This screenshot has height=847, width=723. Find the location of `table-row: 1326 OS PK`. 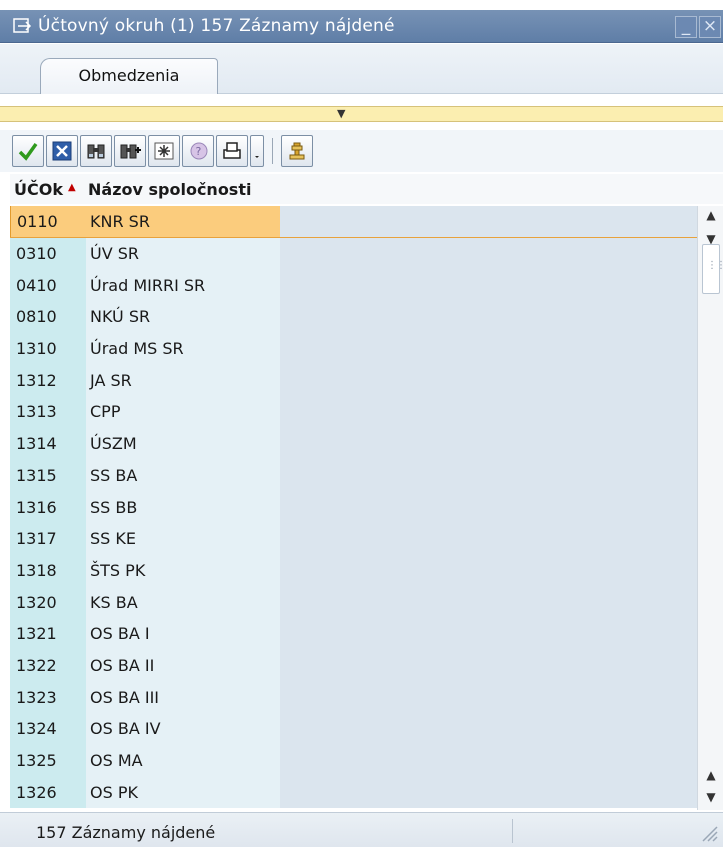

table-row: 1326 OS PK is located at coordinates (353, 792).